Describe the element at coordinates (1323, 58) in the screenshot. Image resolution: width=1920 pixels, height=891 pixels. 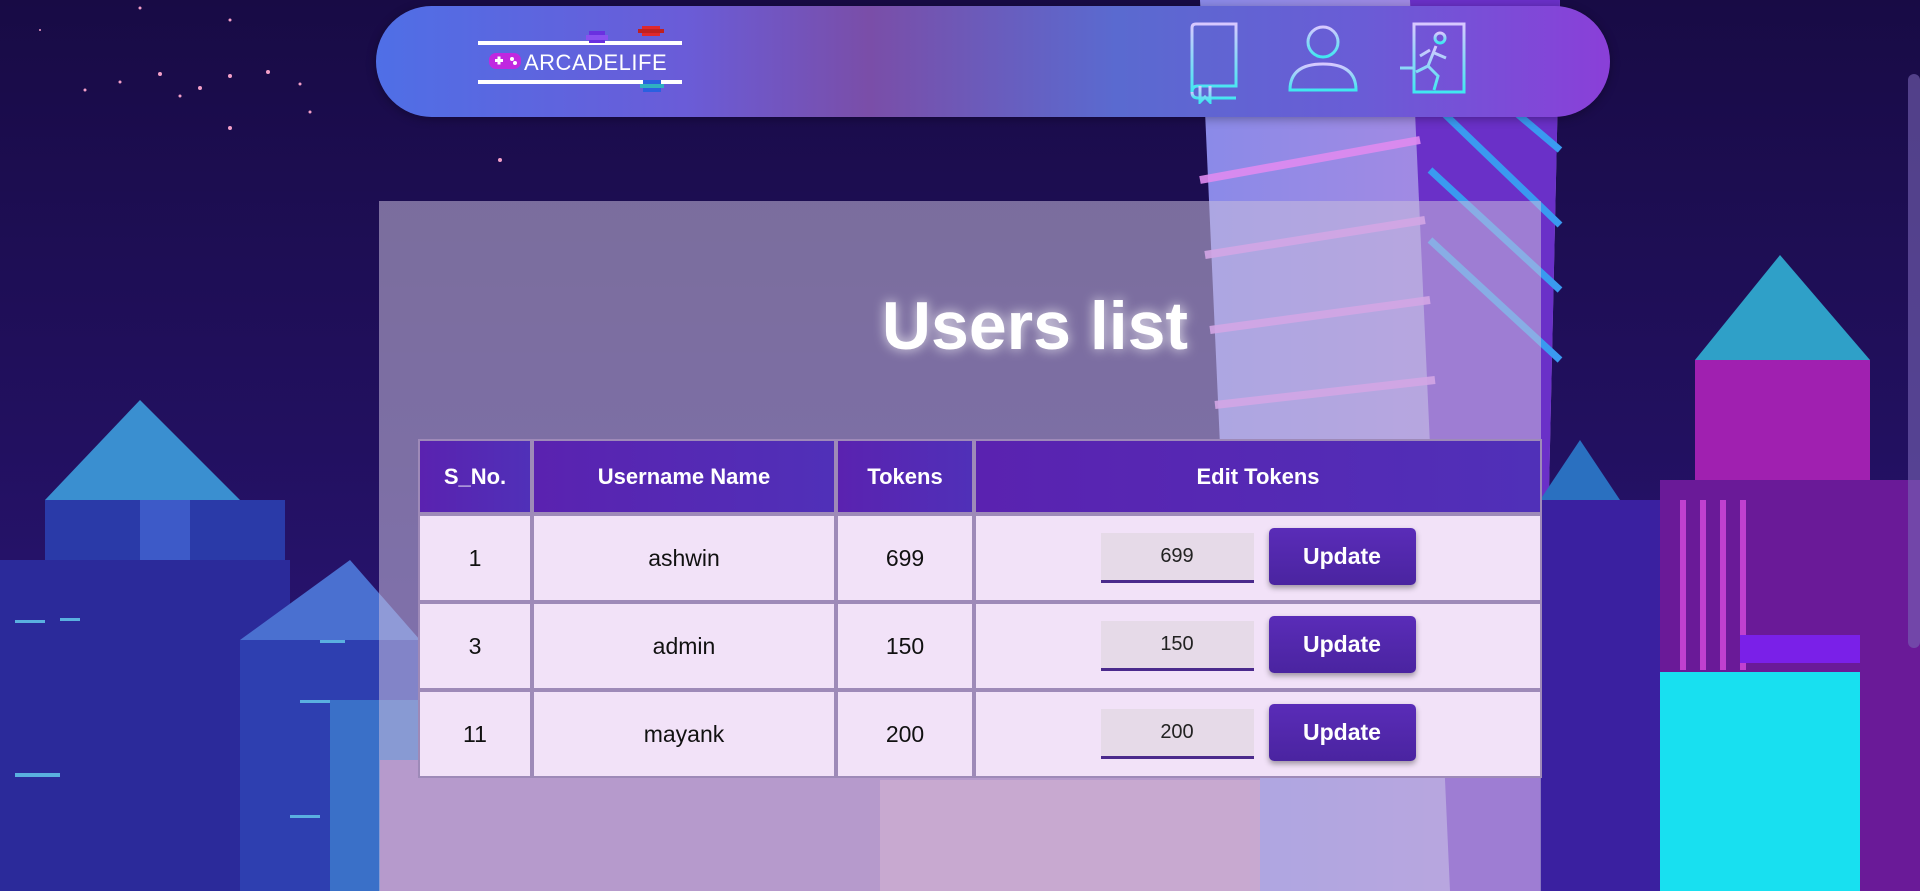
I see `user-icon` at that location.